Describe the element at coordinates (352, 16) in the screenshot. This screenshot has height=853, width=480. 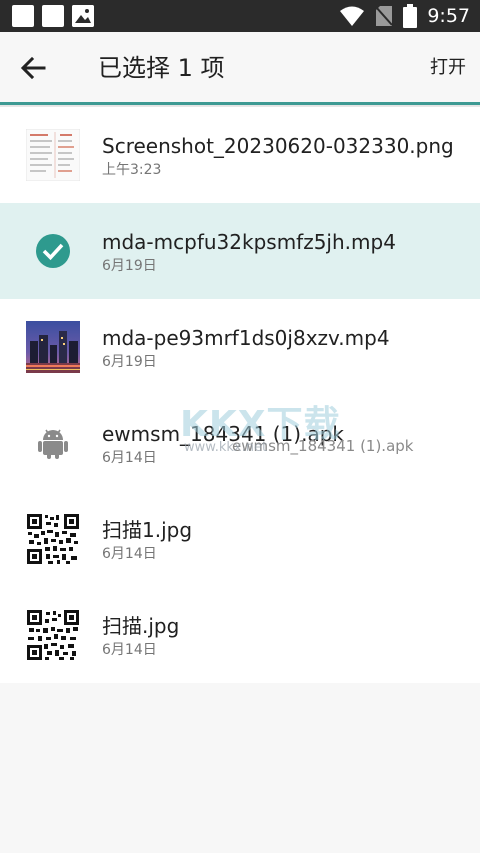
I see `wifi-icon` at that location.